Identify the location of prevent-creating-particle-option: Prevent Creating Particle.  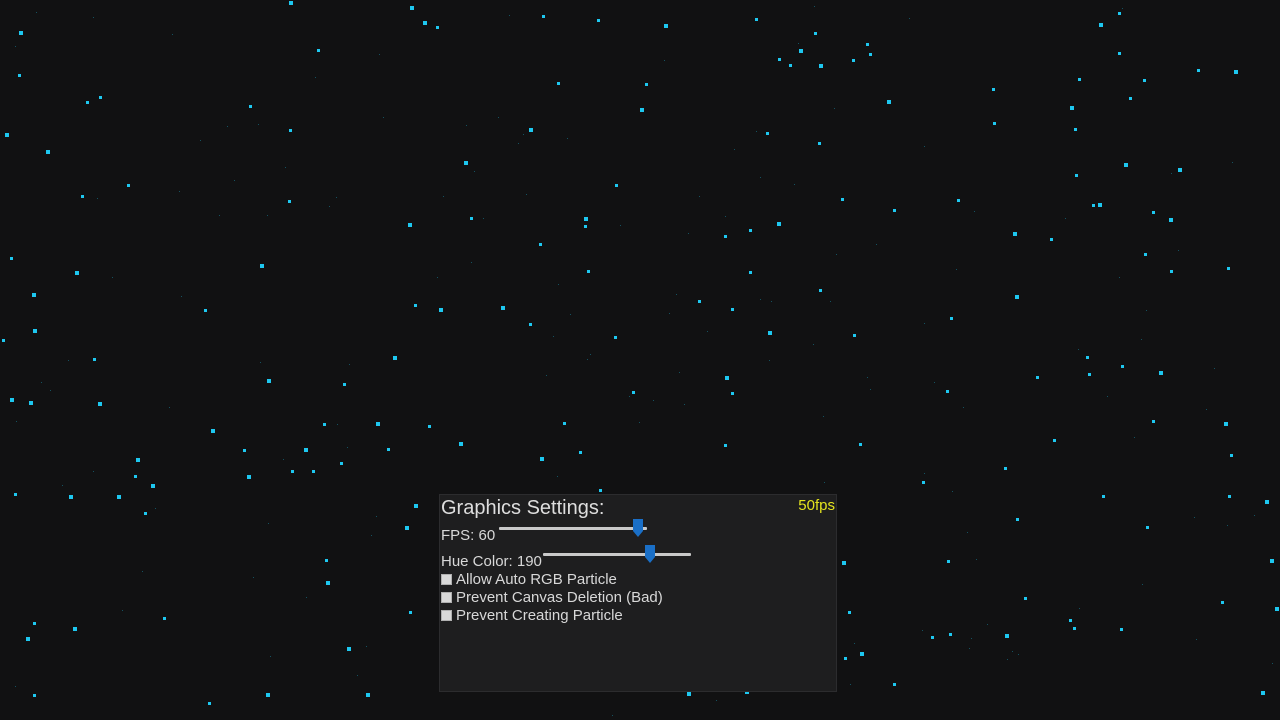
(532, 616).